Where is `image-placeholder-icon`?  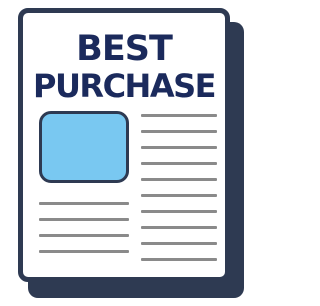
image-placeholder-icon is located at coordinates (84, 147).